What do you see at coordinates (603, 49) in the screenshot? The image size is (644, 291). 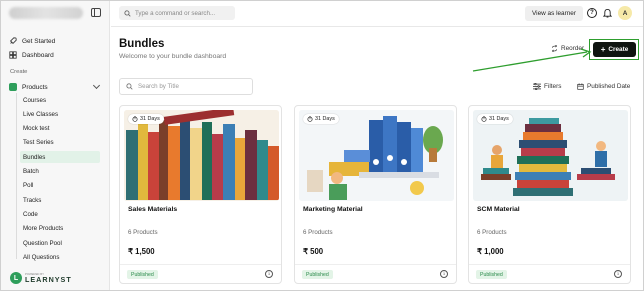 I see `plus-icon: +` at bounding box center [603, 49].